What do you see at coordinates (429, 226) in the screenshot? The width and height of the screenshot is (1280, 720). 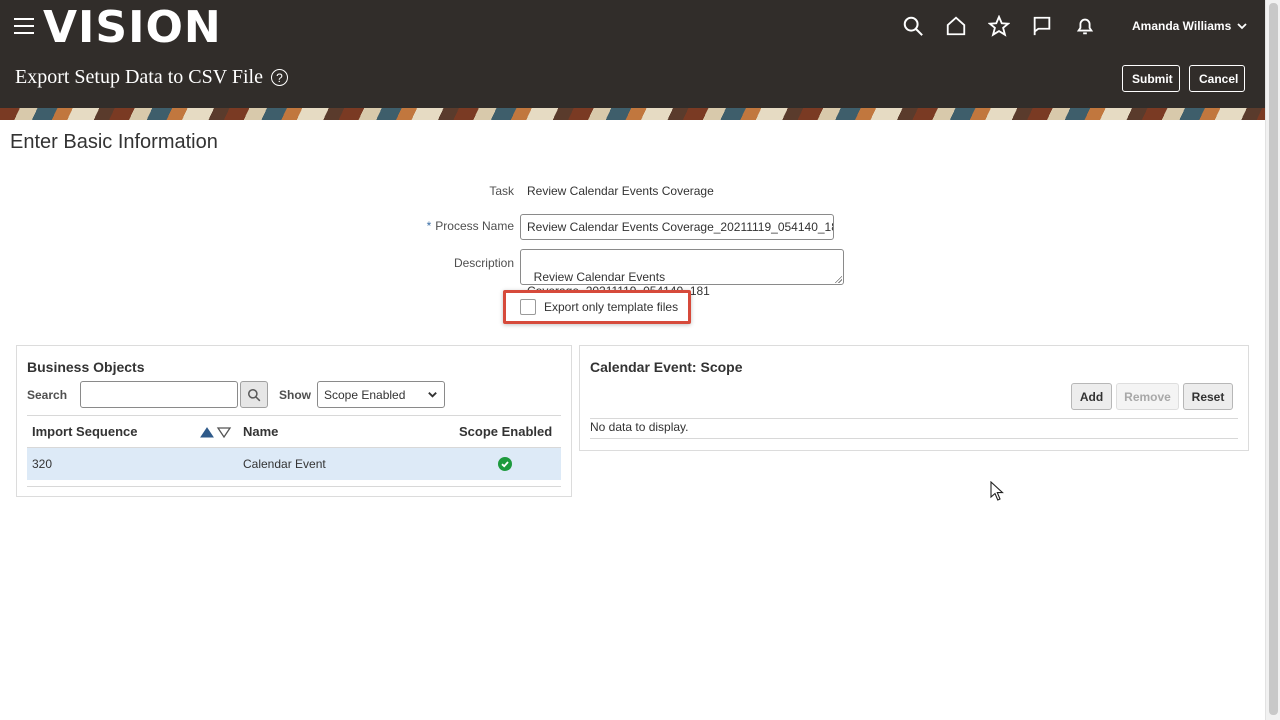 I see `required-marker: *` at bounding box center [429, 226].